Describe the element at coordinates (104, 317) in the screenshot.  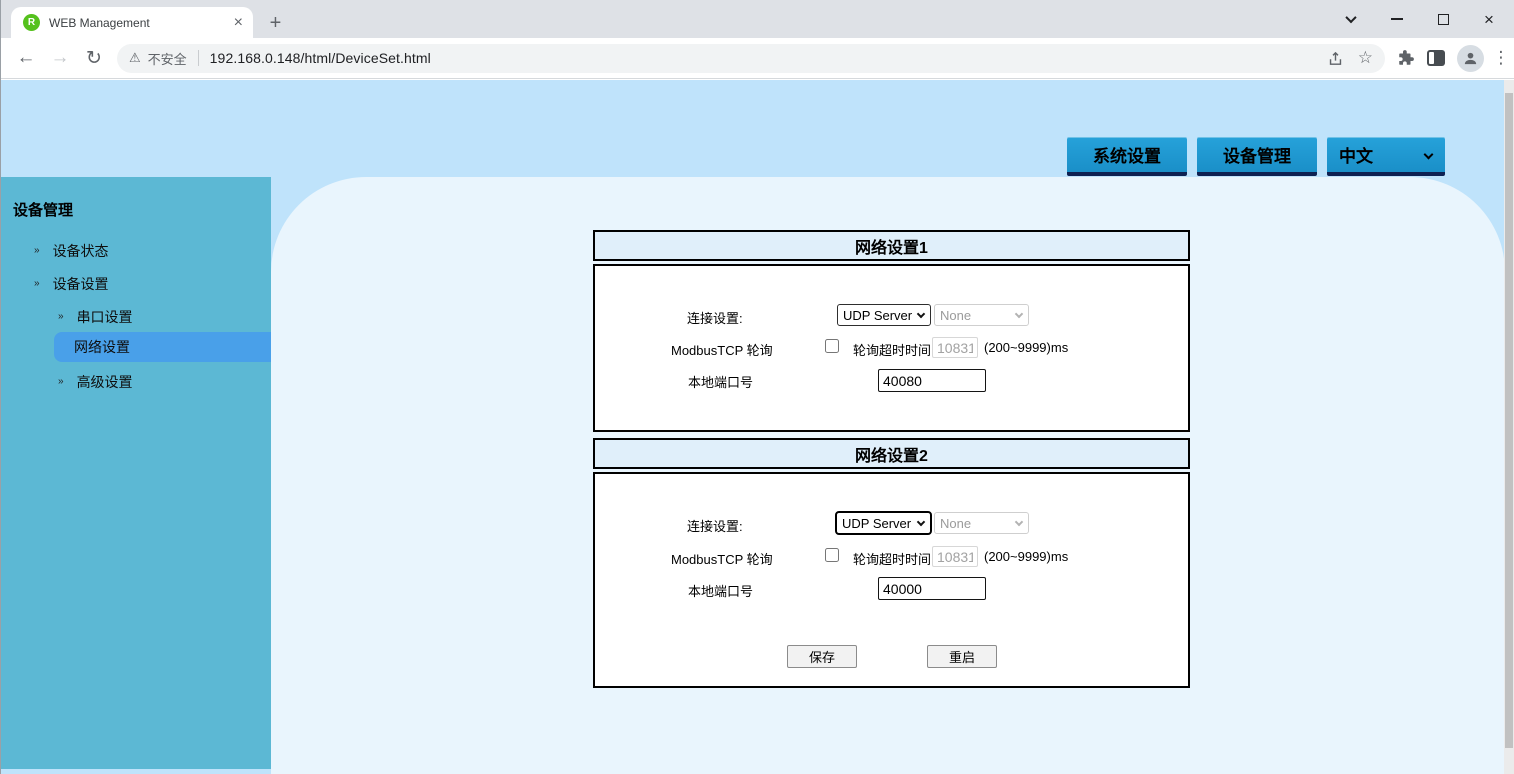
I see `sidebar-item-label: 串口设置` at that location.